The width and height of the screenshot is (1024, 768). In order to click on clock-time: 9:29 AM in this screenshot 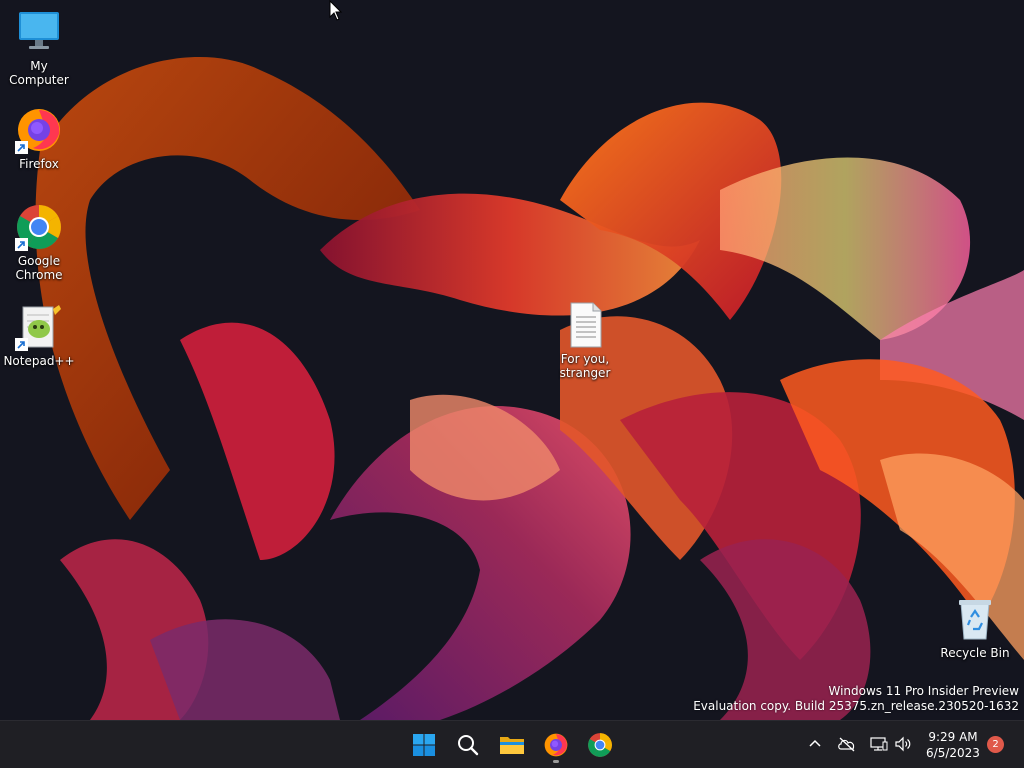, I will do `click(953, 737)`.